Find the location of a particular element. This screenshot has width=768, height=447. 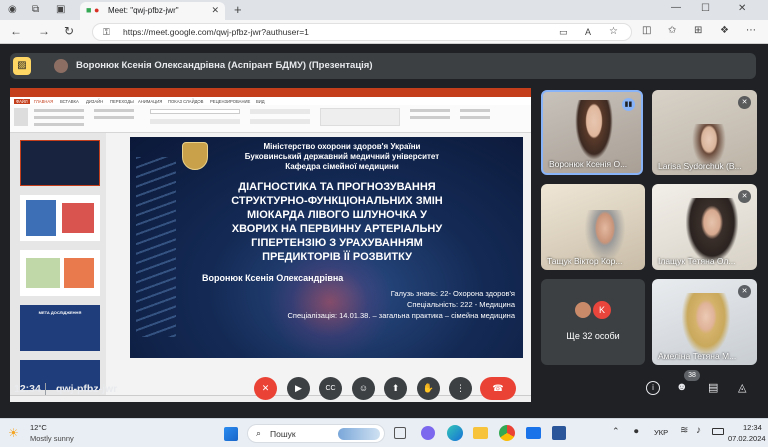

participants-icon: ☻ is located at coordinates (682, 387).